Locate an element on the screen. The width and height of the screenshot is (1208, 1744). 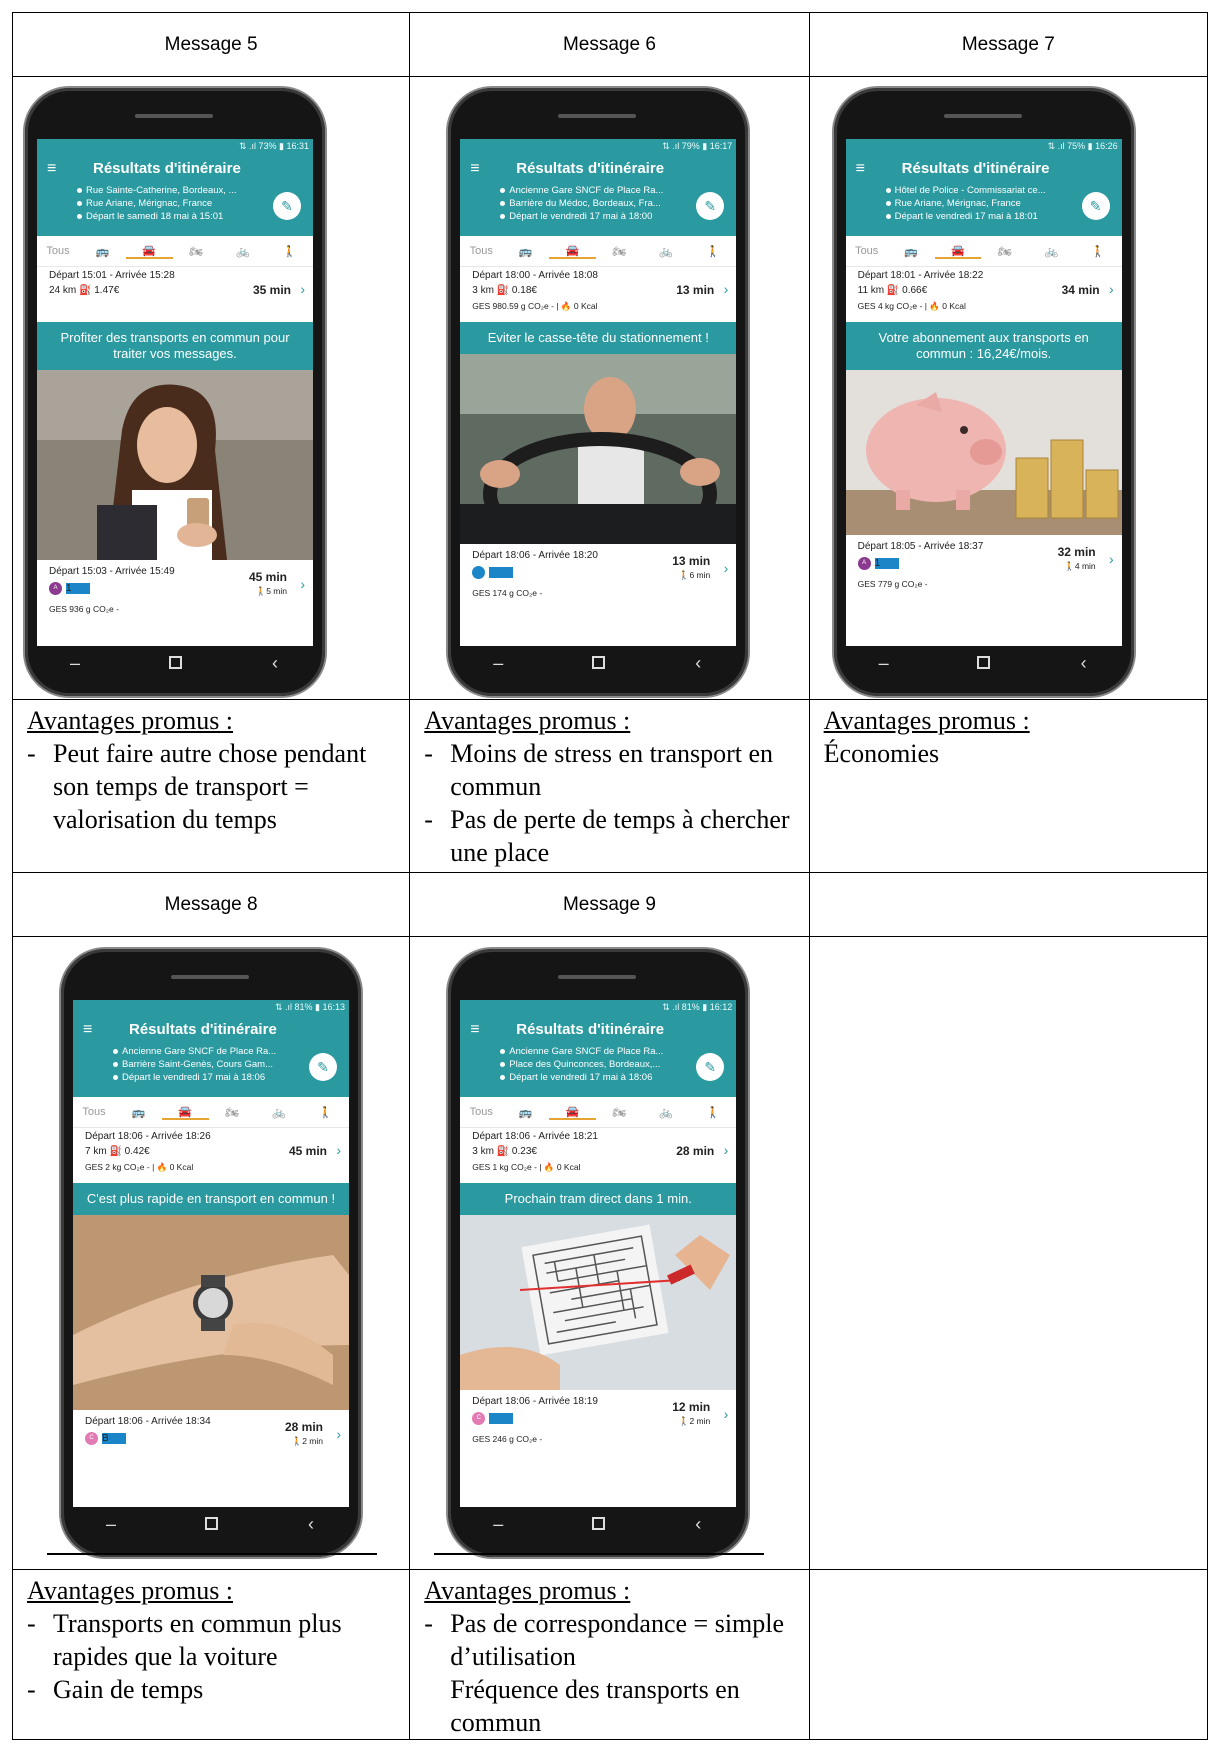
car-cost: 11 km ⛽ 0.66€ is located at coordinates (892, 290).